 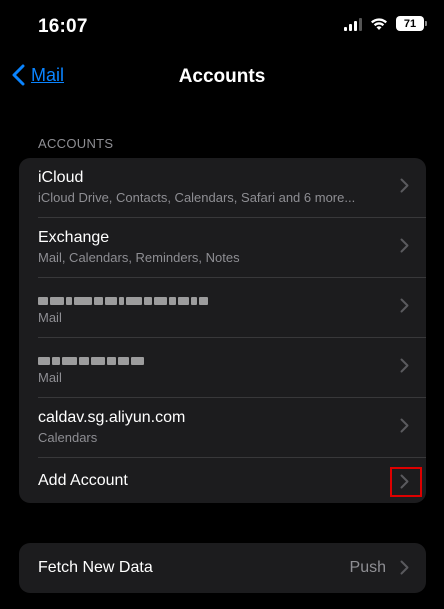 What do you see at coordinates (367, 567) in the screenshot?
I see `fetch-new-data-value: Push` at bounding box center [367, 567].